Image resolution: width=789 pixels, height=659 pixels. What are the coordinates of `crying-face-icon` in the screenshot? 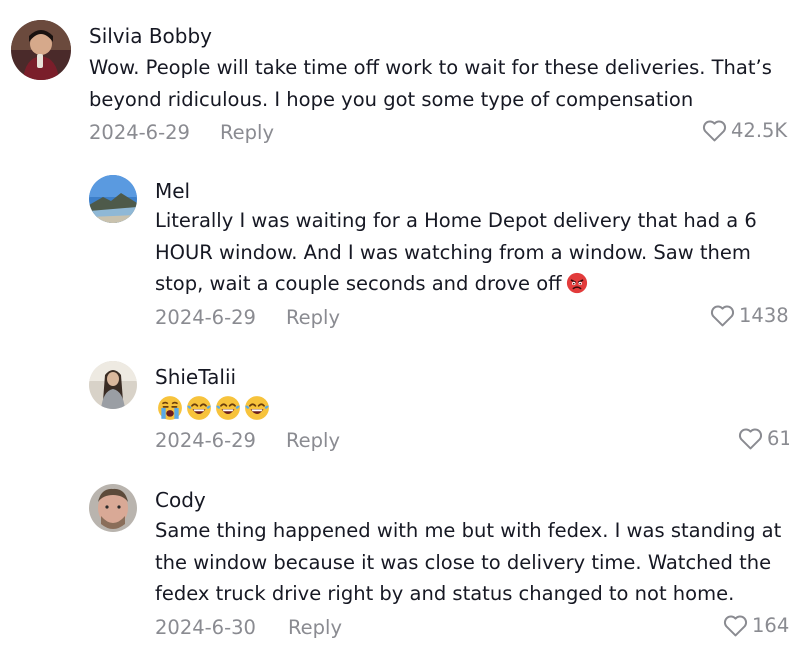 It's located at (170, 408).